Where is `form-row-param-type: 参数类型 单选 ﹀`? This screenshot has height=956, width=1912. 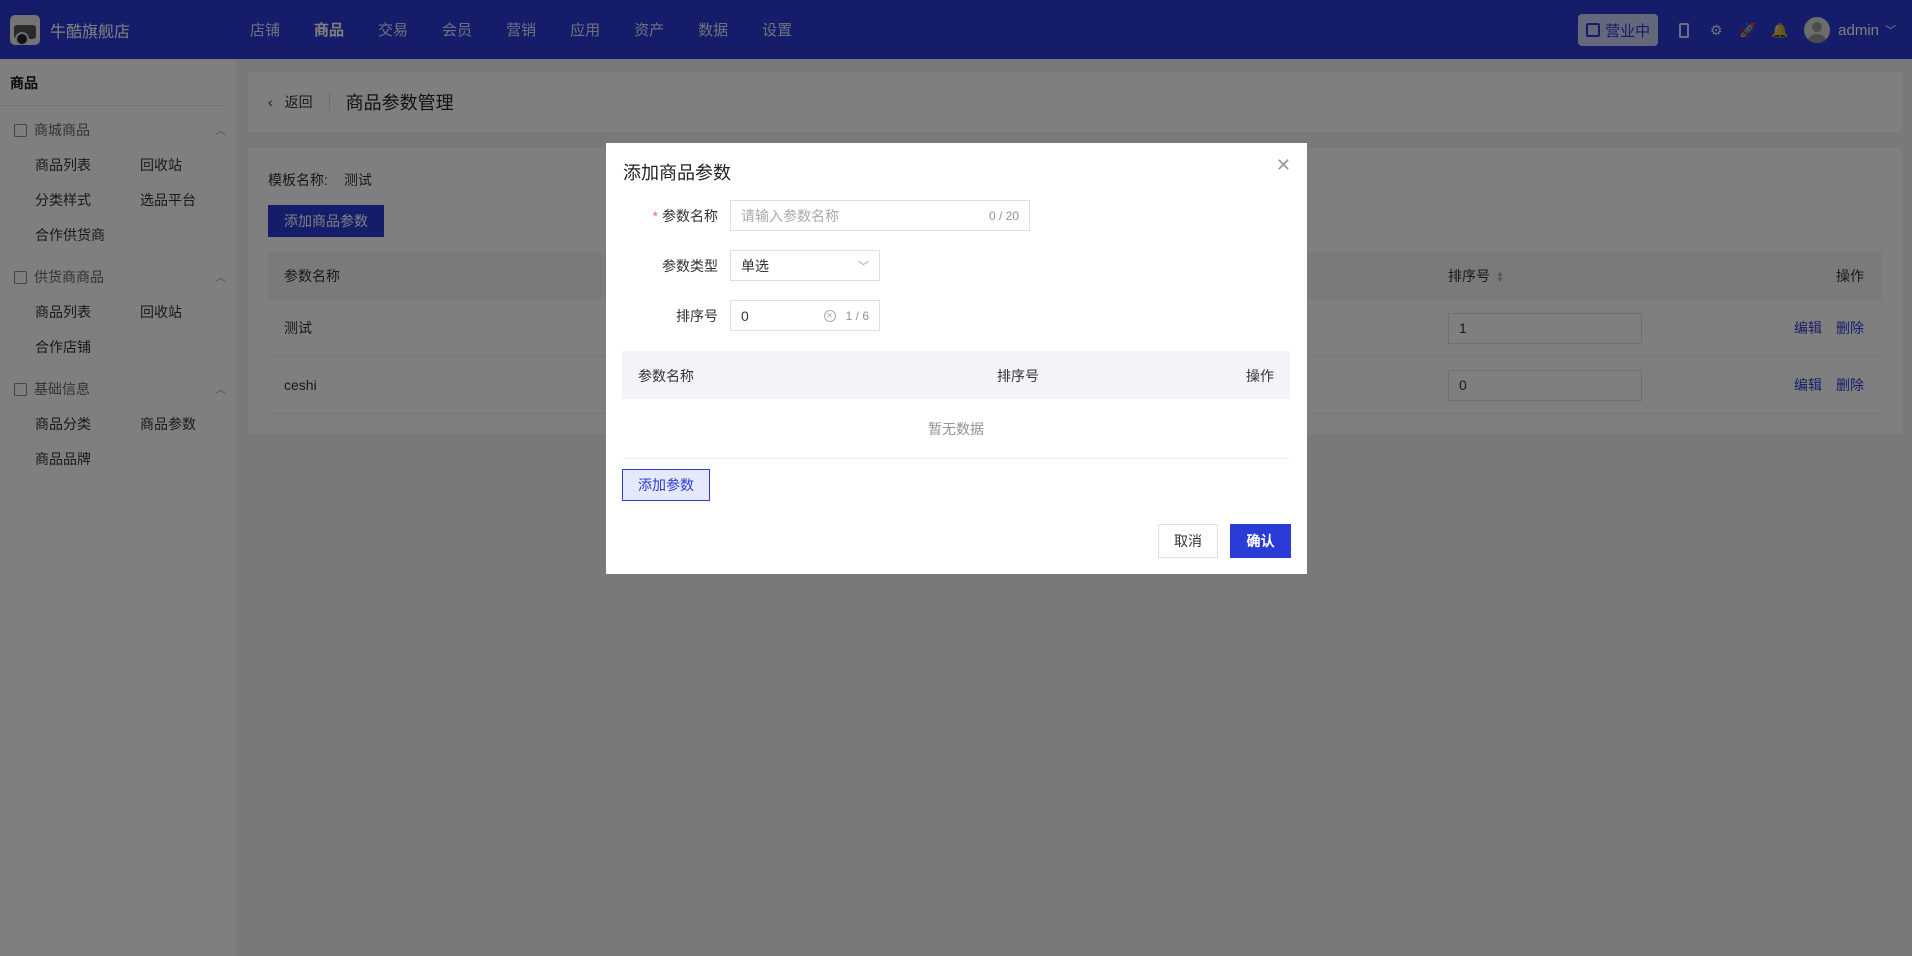 form-row-param-type: 参数类型 单选 ﹀ is located at coordinates (743, 265).